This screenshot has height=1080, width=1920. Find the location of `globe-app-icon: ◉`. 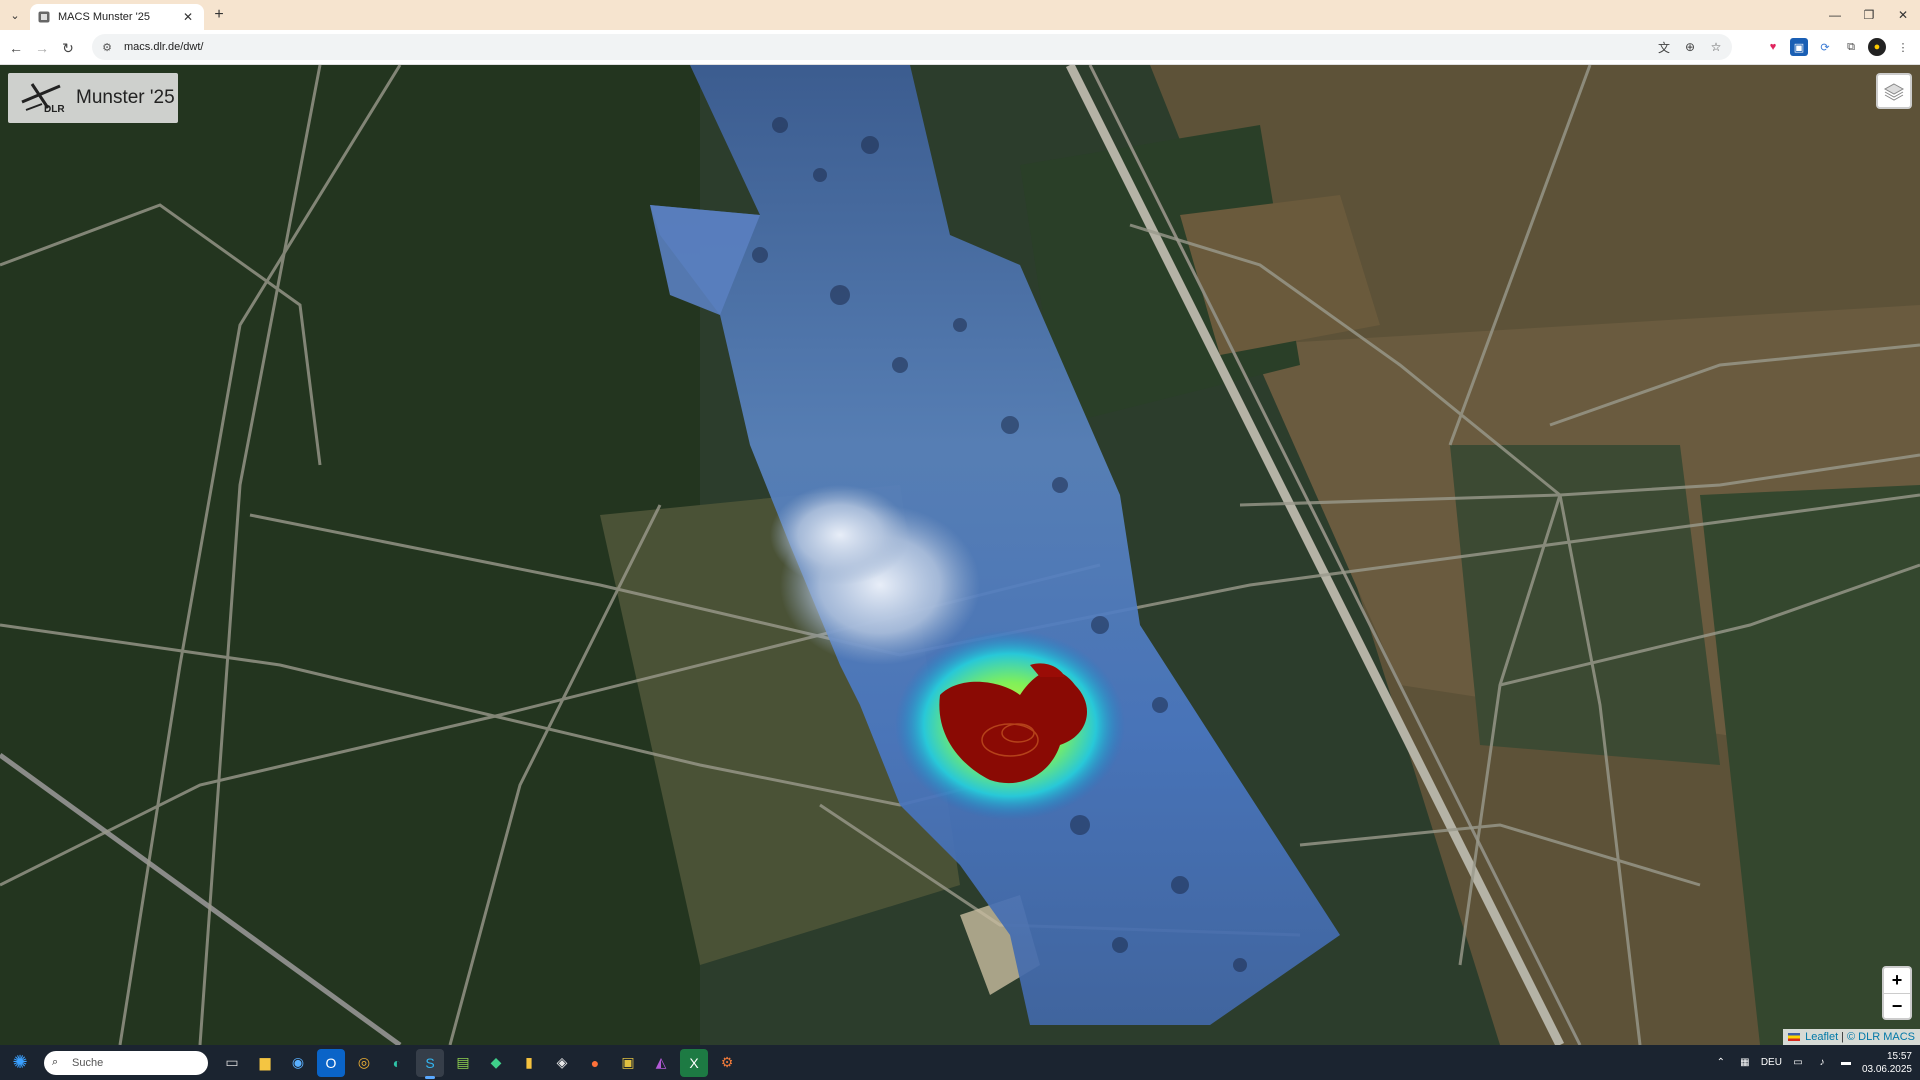

globe-app-icon: ◉ is located at coordinates (298, 1063).